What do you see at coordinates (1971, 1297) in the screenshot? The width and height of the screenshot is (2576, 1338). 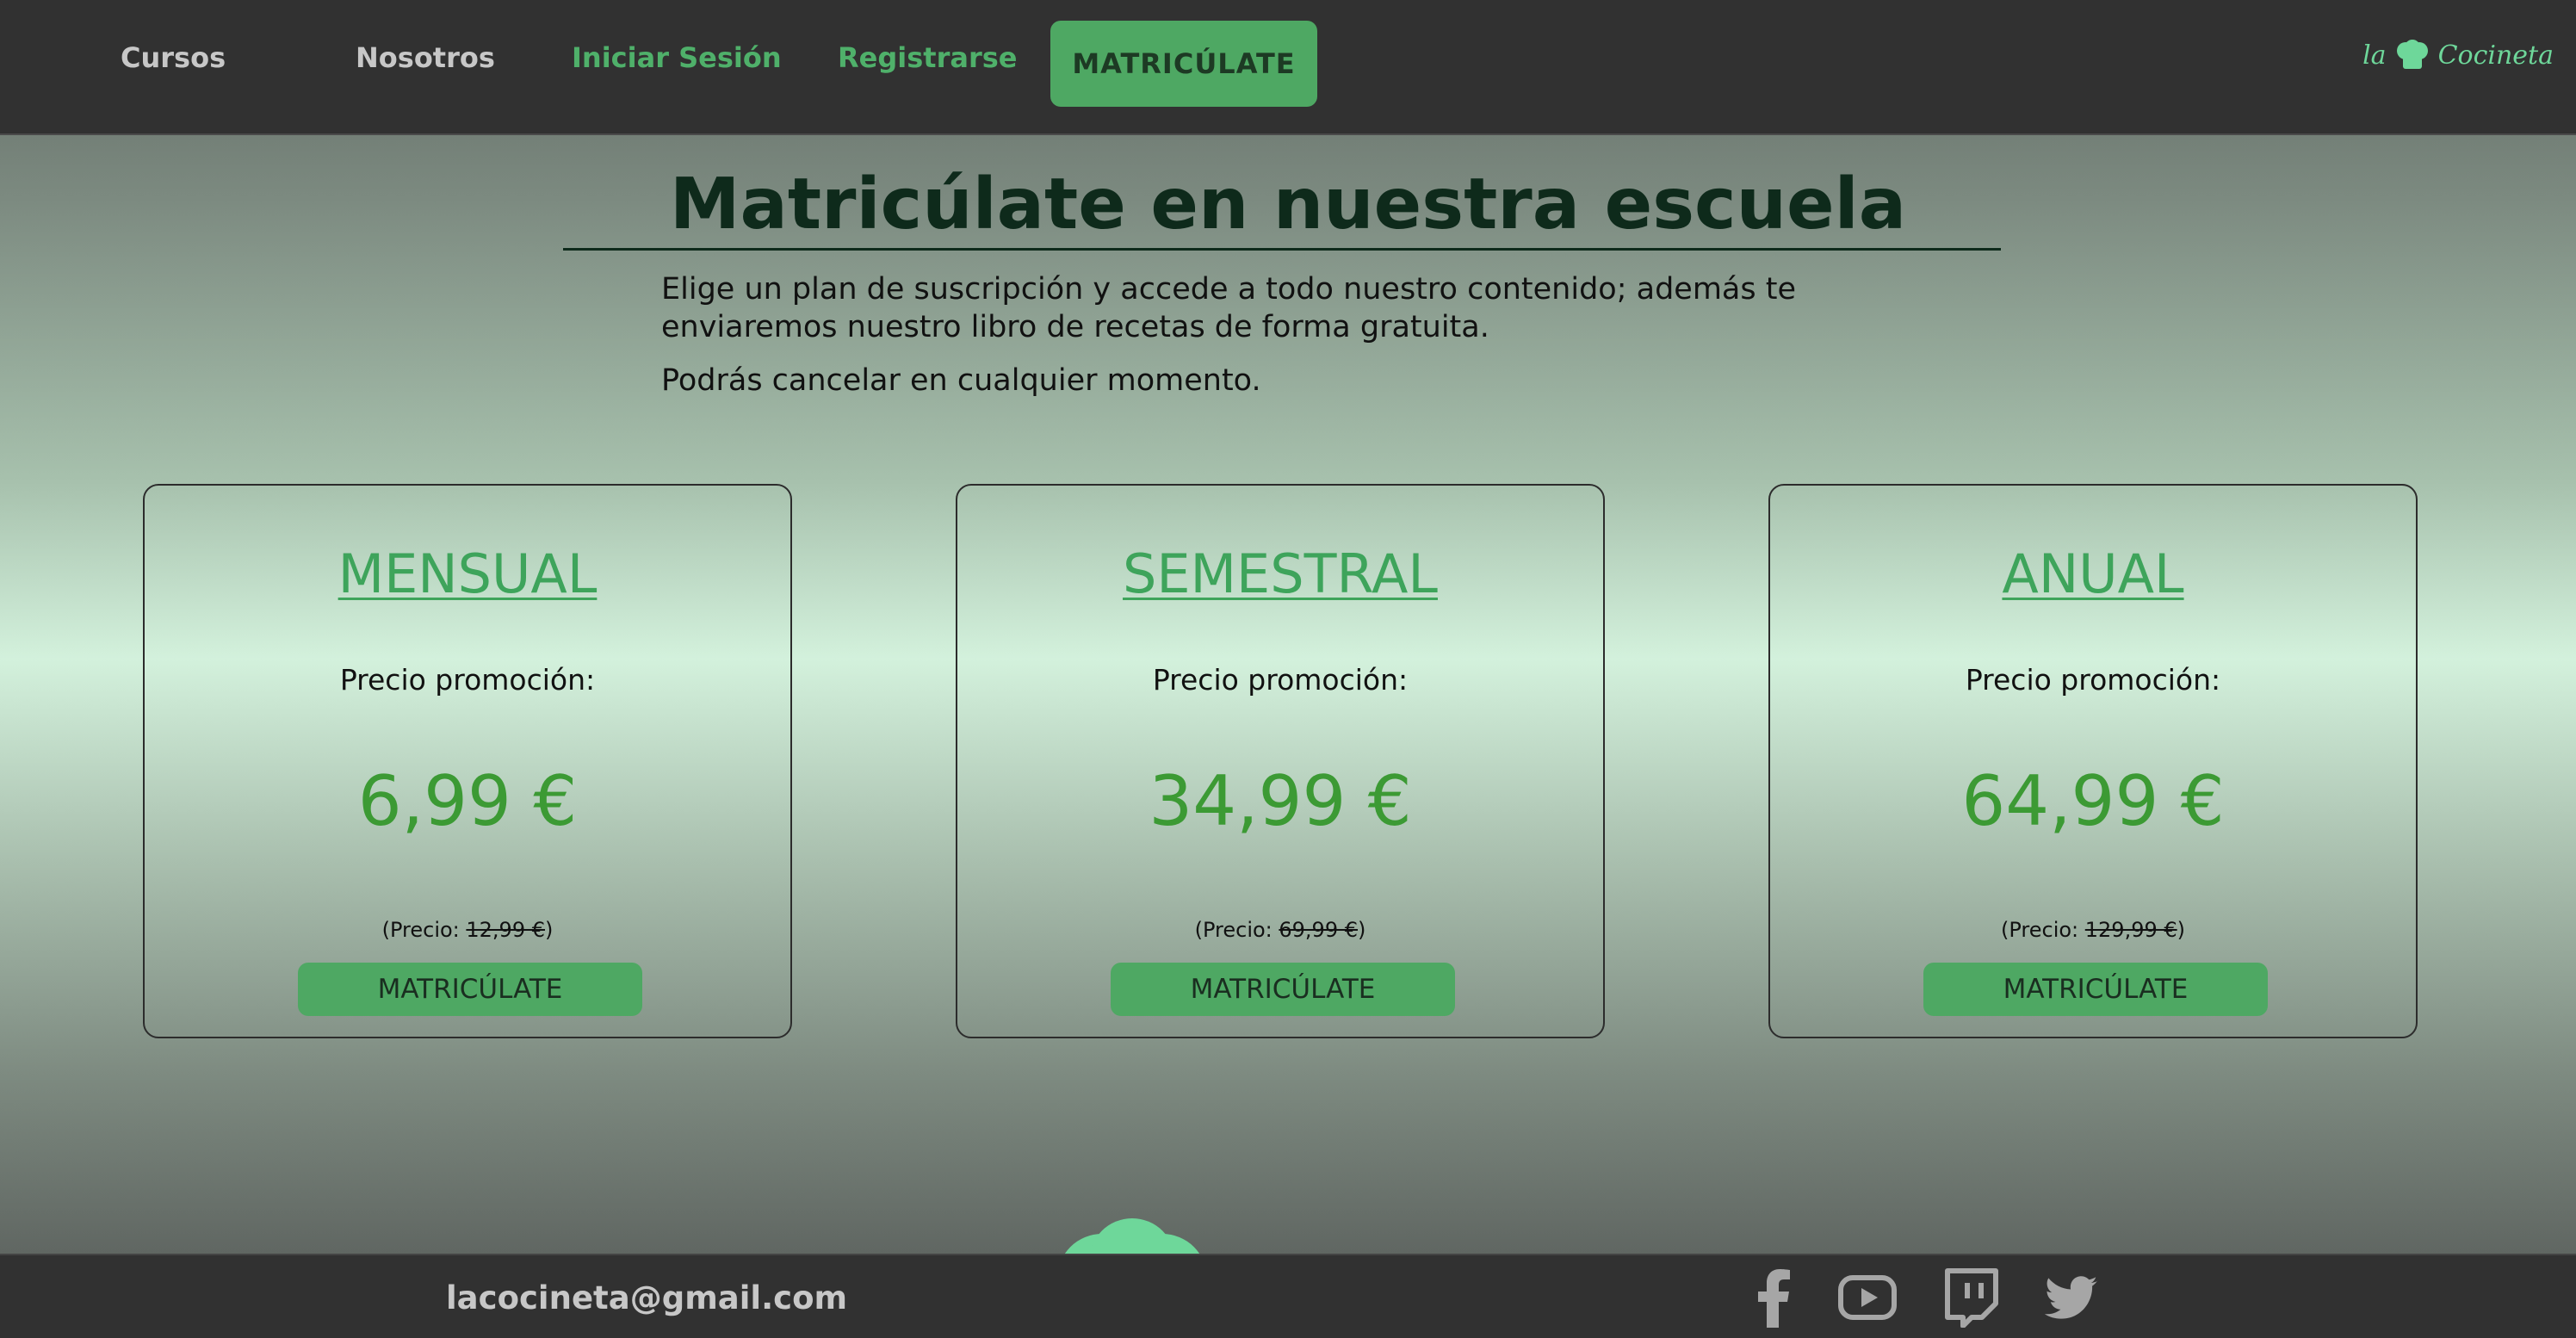 I see `twitch-icon` at bounding box center [1971, 1297].